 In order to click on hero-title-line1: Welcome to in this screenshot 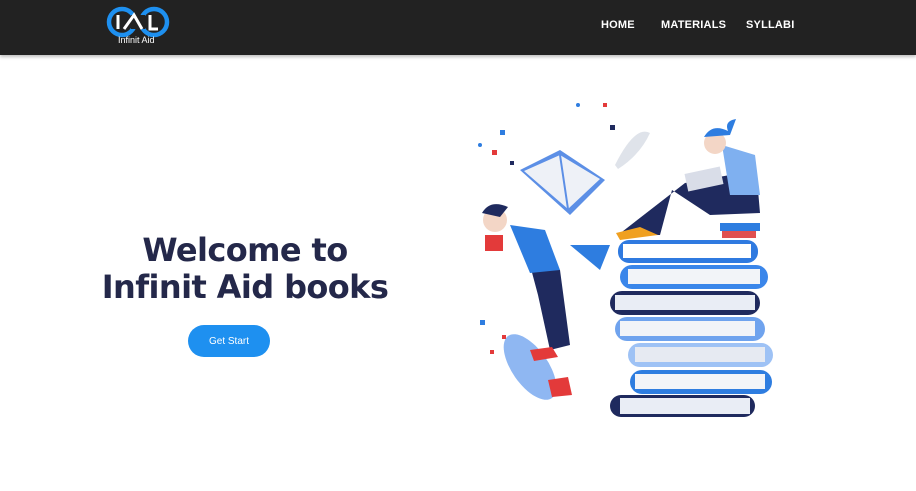, I will do `click(245, 250)`.